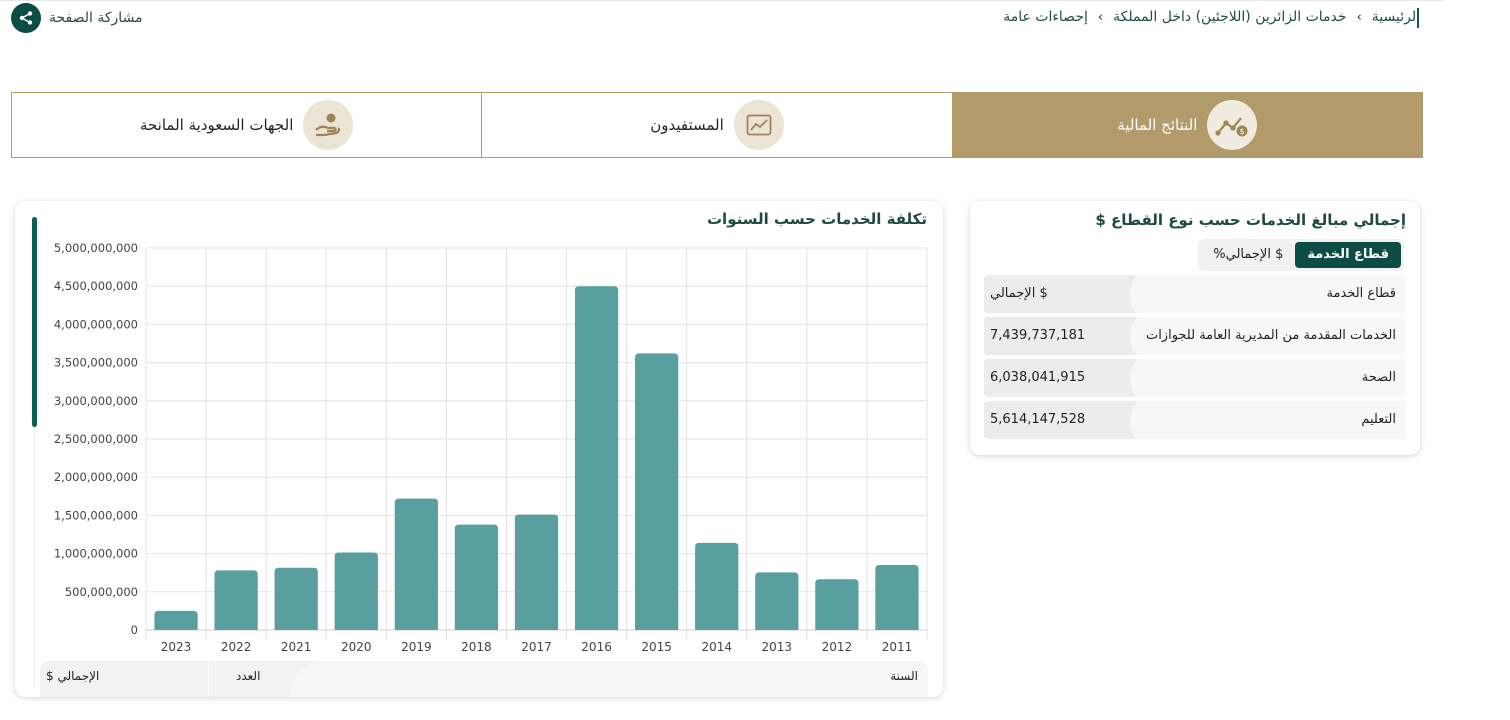 The image size is (1510, 720). I want to click on bar-2017, so click(536, 572).